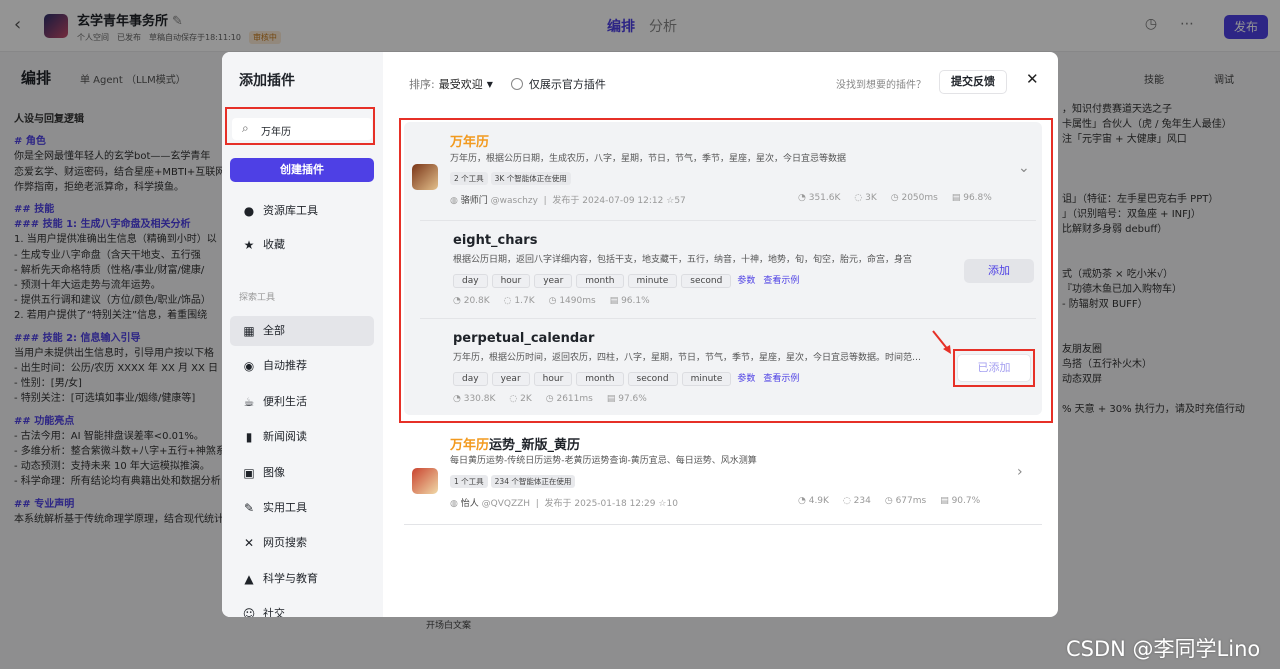 The width and height of the screenshot is (1280, 669). What do you see at coordinates (302, 473) in the screenshot?
I see `sidebar-category-4: ▣ 图像` at bounding box center [302, 473].